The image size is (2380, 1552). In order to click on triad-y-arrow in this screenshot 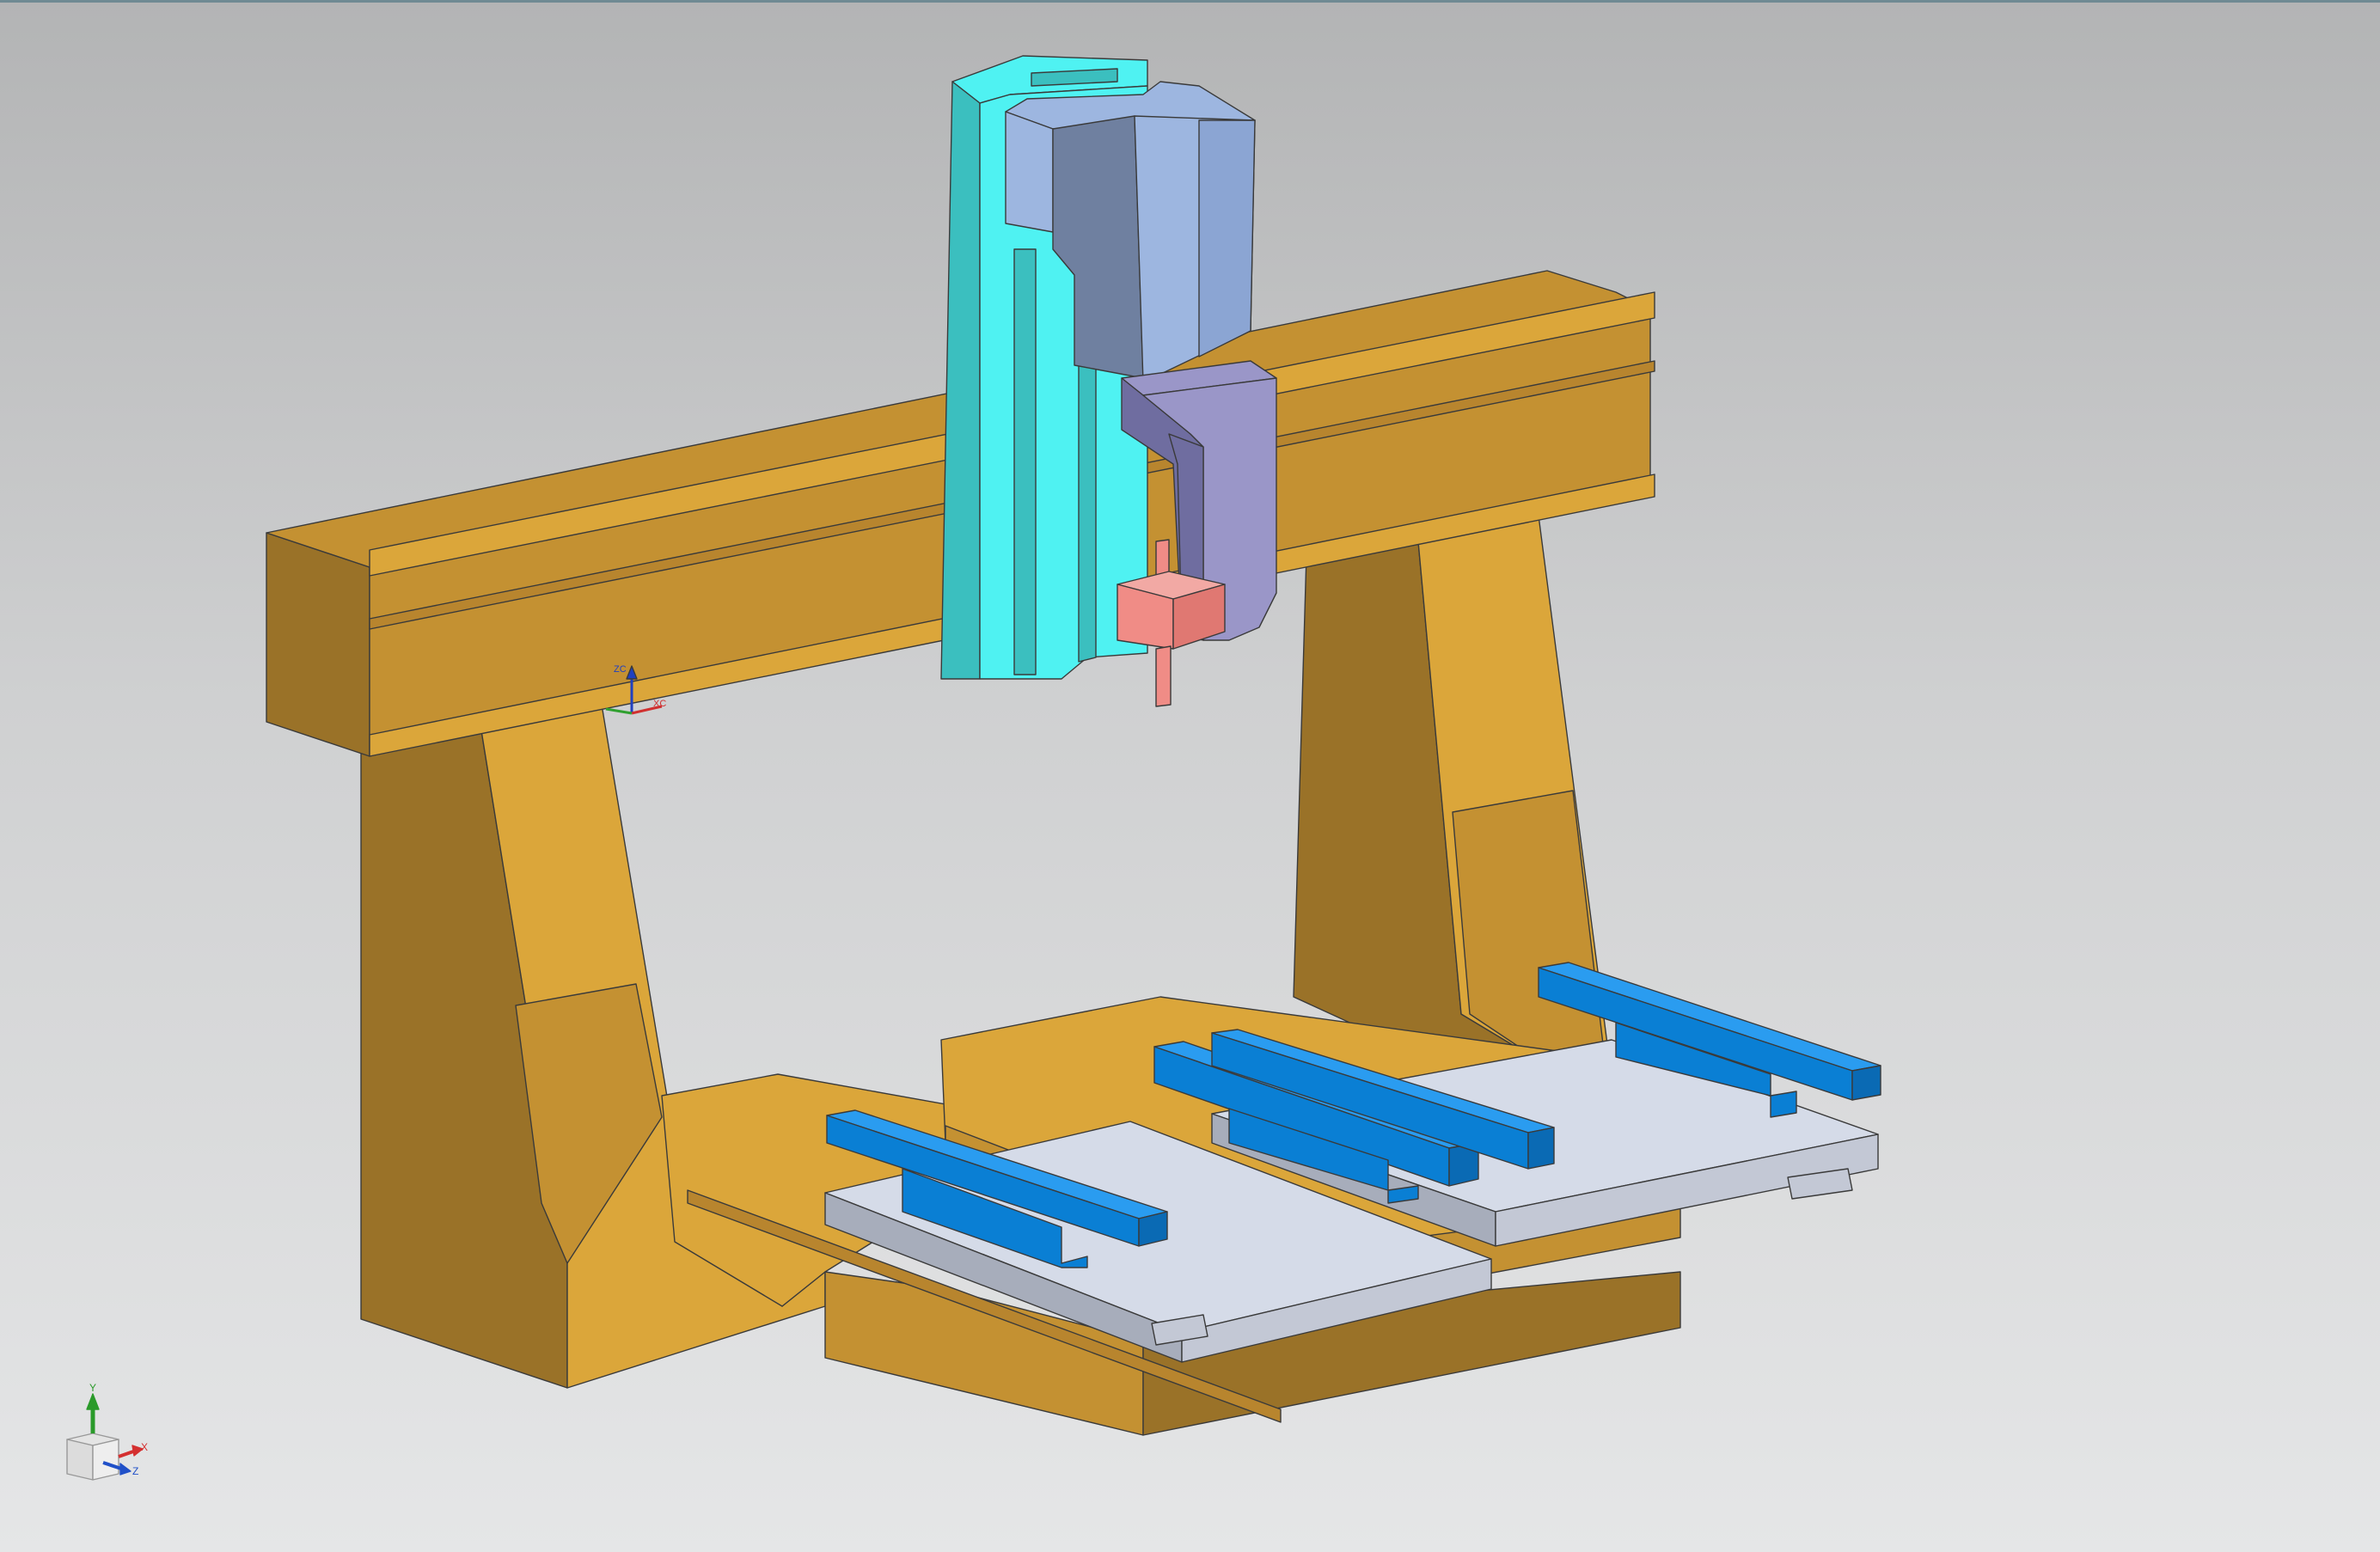, I will do `click(93, 1402)`.